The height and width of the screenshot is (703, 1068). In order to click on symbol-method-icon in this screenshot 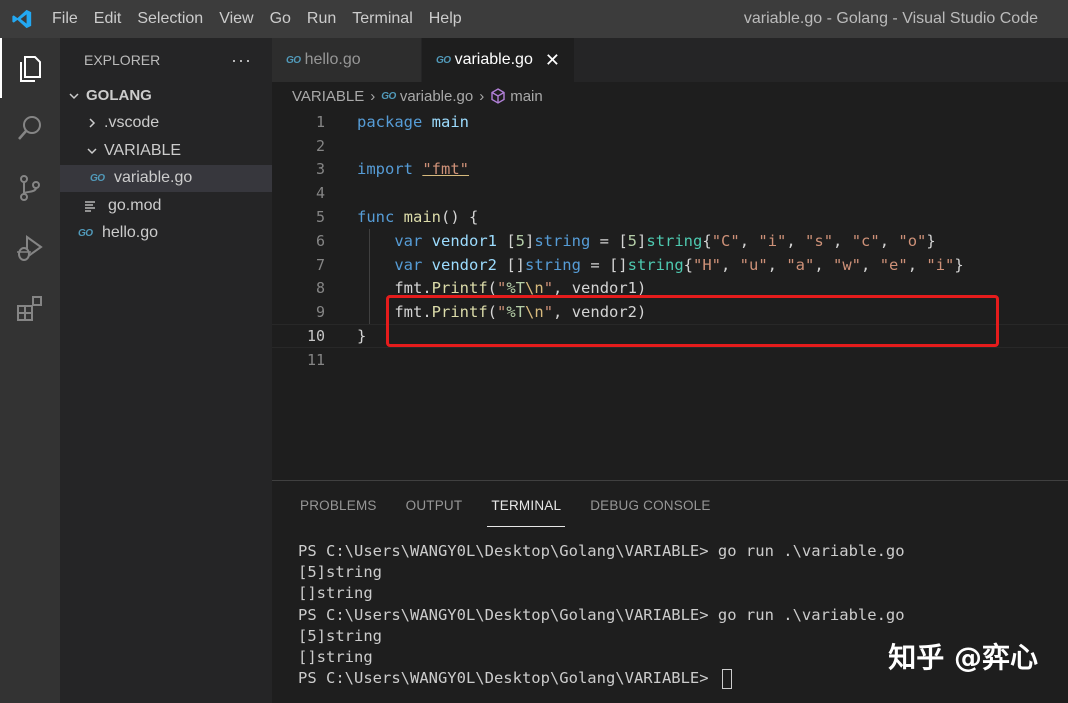, I will do `click(498, 96)`.